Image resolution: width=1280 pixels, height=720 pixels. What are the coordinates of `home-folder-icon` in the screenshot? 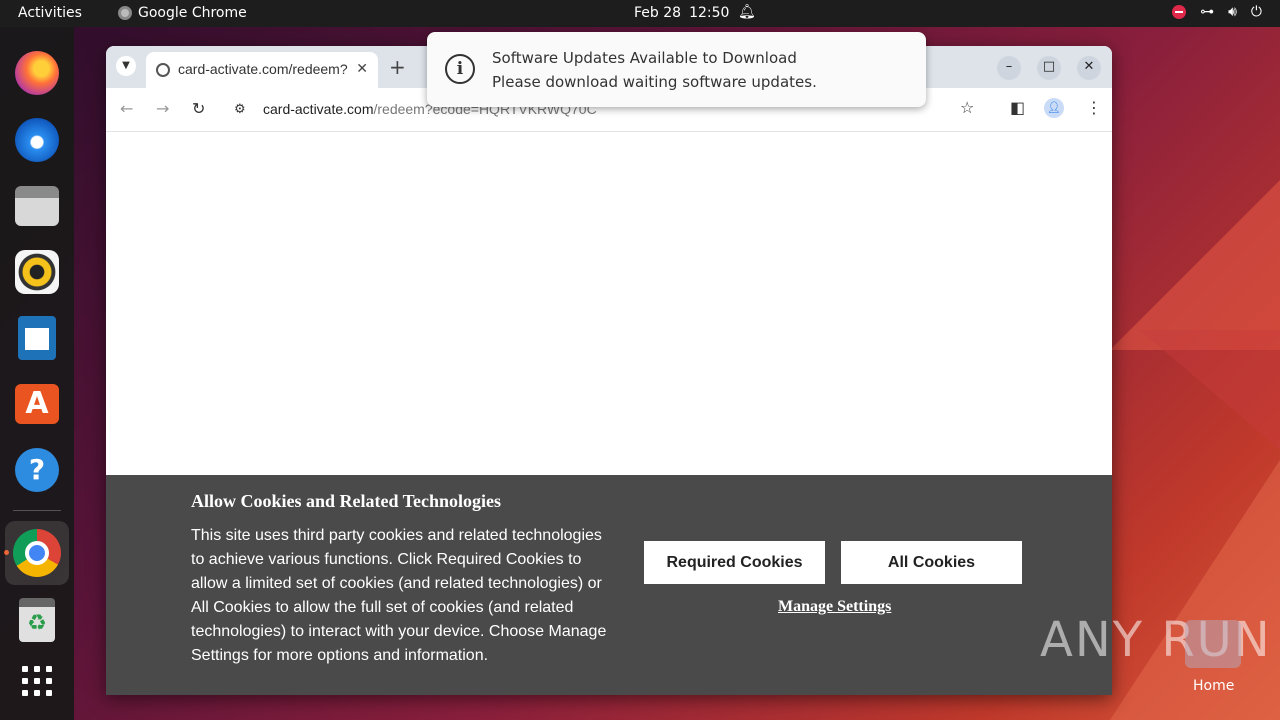 It's located at (1213, 644).